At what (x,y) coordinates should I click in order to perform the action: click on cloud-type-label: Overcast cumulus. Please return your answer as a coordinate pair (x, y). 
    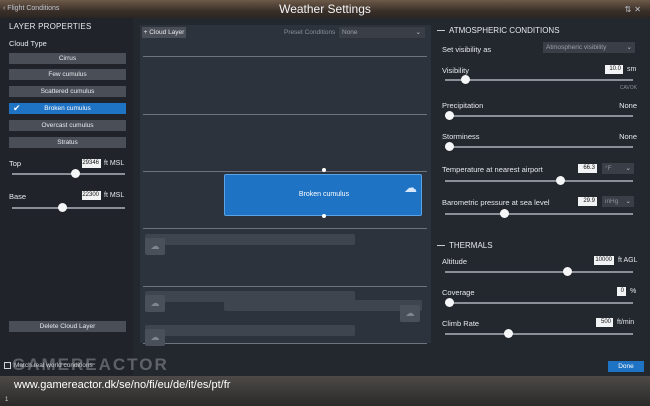
    Looking at the image, I should click on (67, 125).